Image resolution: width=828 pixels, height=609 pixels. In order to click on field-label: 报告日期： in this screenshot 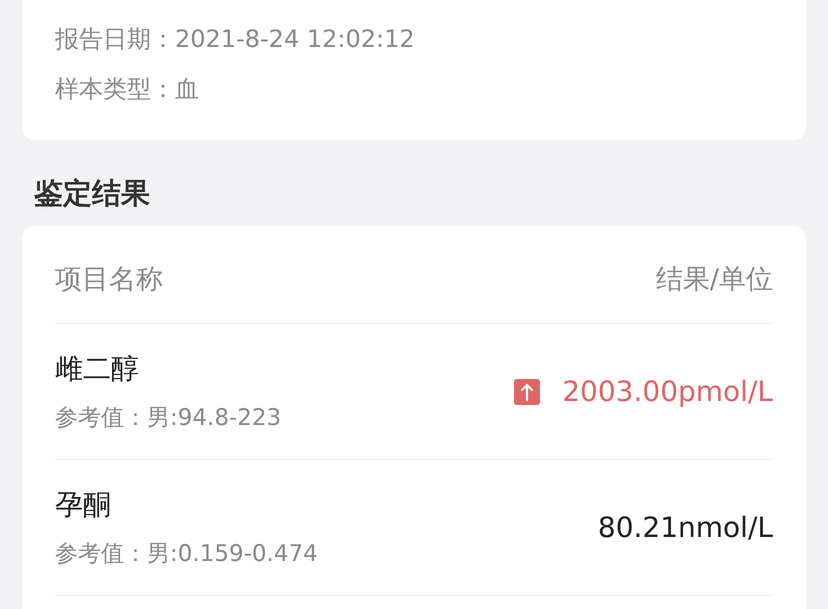, I will do `click(115, 39)`.